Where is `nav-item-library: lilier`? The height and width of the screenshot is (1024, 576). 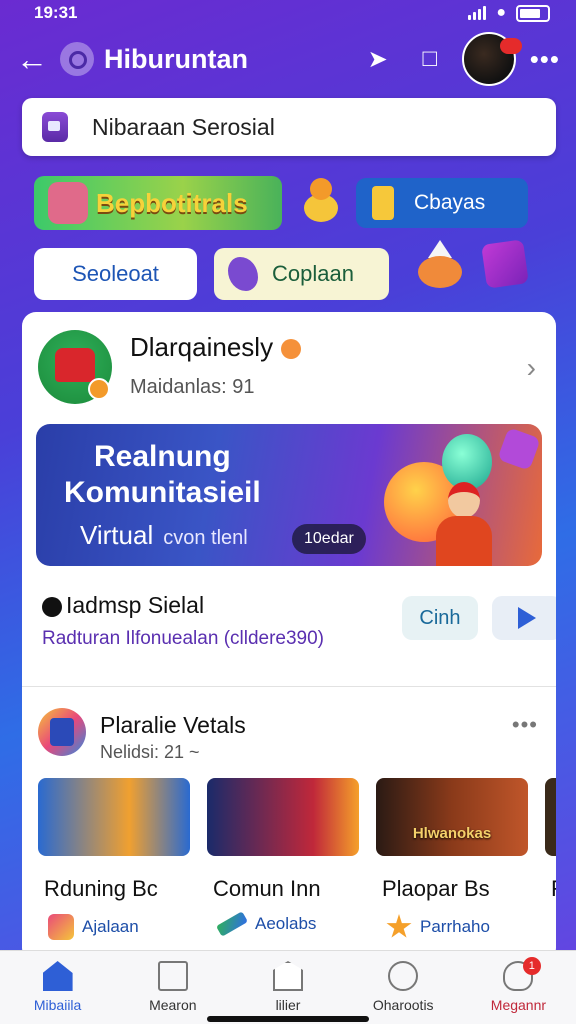
nav-item-library: lilier is located at coordinates (287, 987).